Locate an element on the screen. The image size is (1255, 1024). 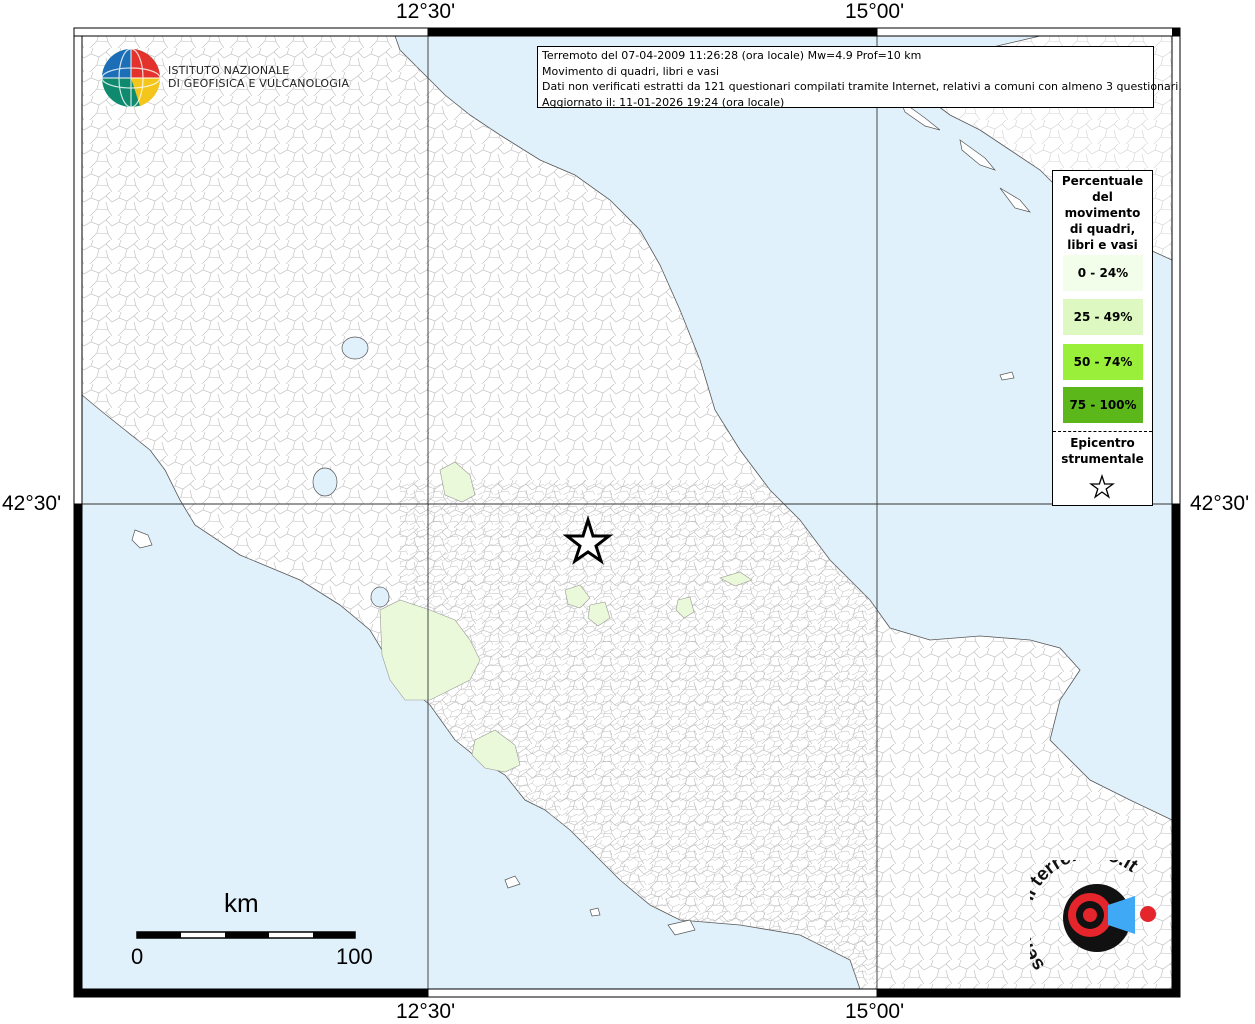
legend-separator is located at coordinates (1102, 431).